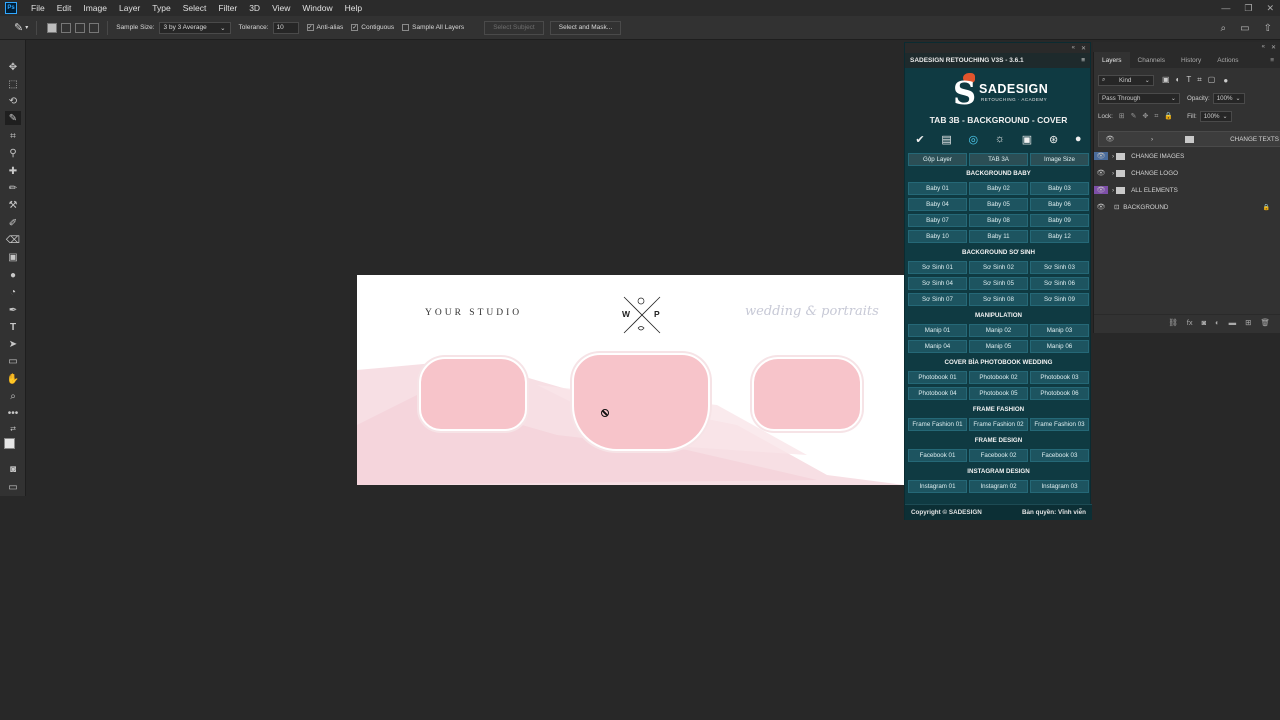 The width and height of the screenshot is (1280, 720). What do you see at coordinates (1187, 207) in the screenshot?
I see `layer-row: 👁 ⊡ BACKGROUND 🔒` at bounding box center [1187, 207].